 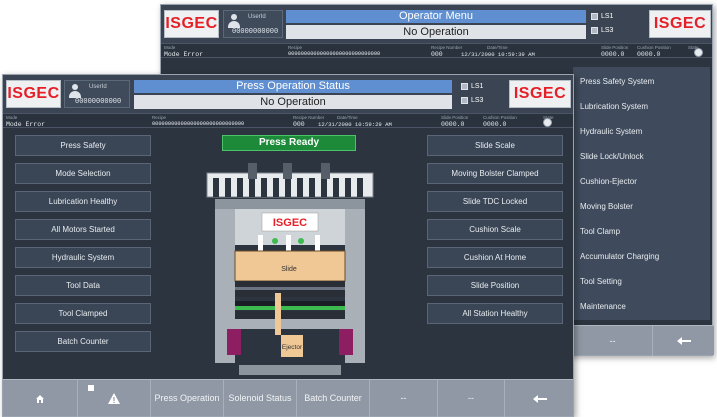 I want to click on status-slide-tdc-locked: Slide TDC Locked, so click(x=495, y=201).